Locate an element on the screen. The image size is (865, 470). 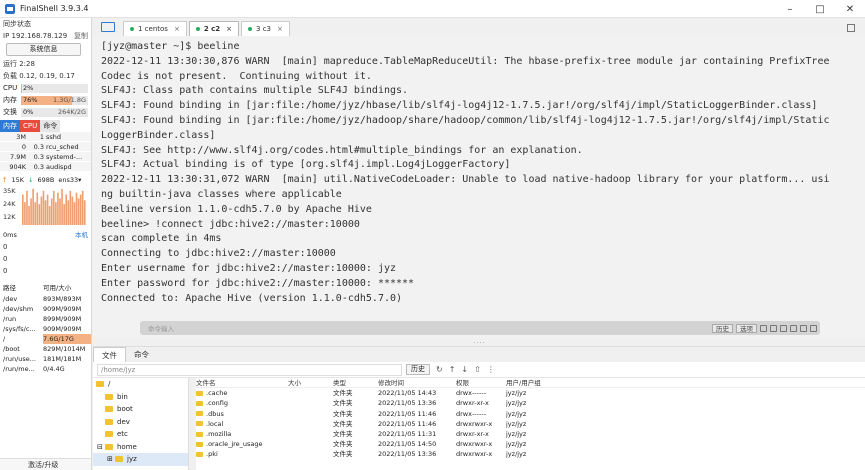
tree-item-boot: boot is located at coordinates (140, 409).